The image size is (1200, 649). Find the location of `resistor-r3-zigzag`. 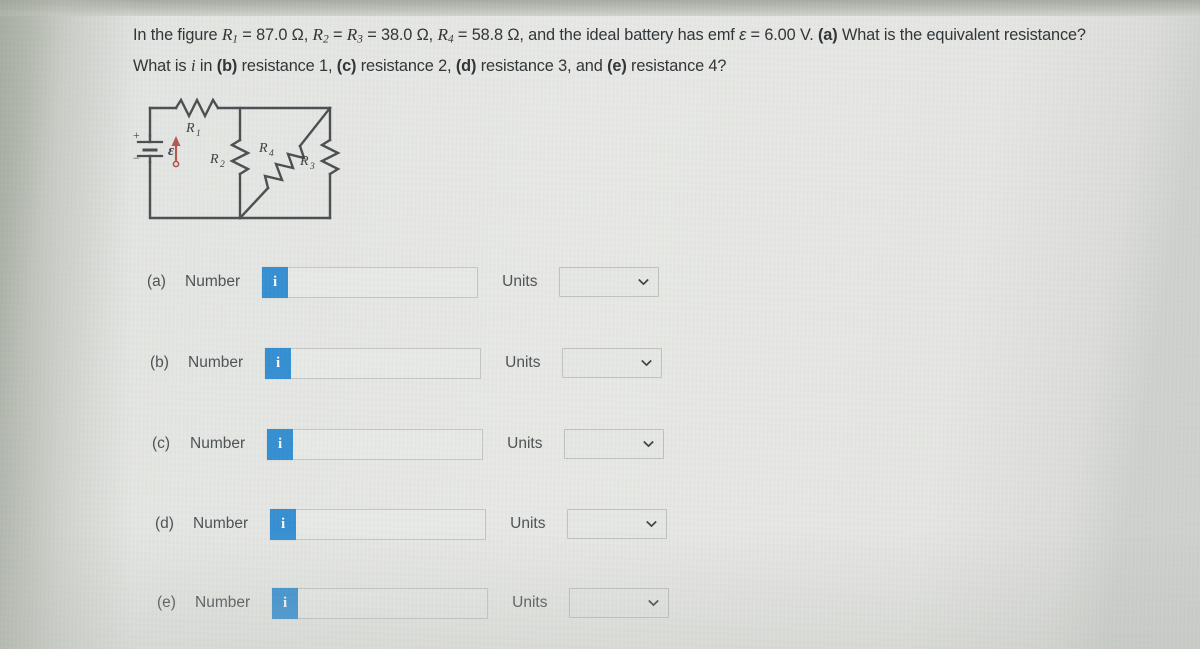

resistor-r3-zigzag is located at coordinates (330, 157).